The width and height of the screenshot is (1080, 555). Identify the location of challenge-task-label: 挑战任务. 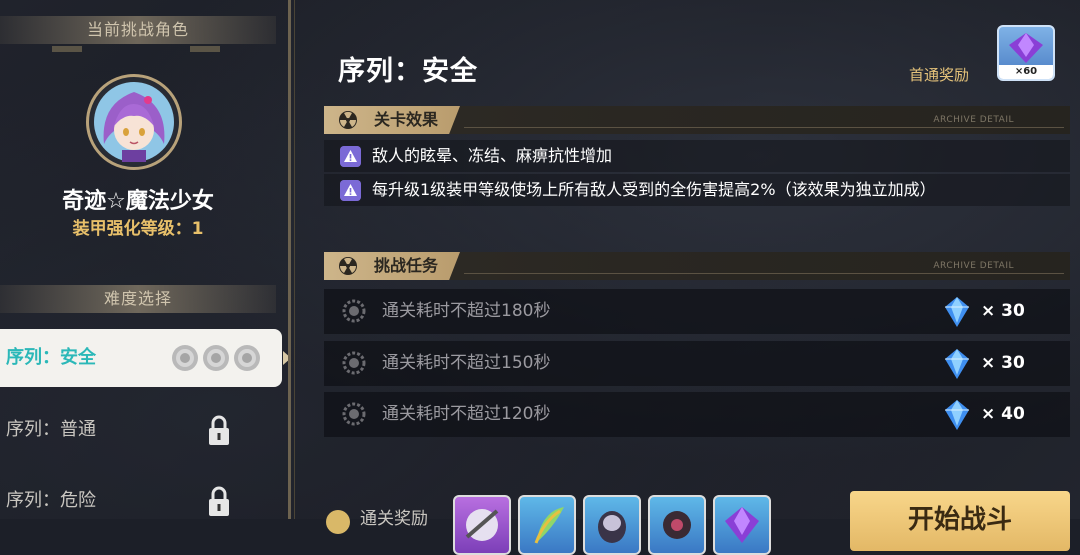
(406, 265).